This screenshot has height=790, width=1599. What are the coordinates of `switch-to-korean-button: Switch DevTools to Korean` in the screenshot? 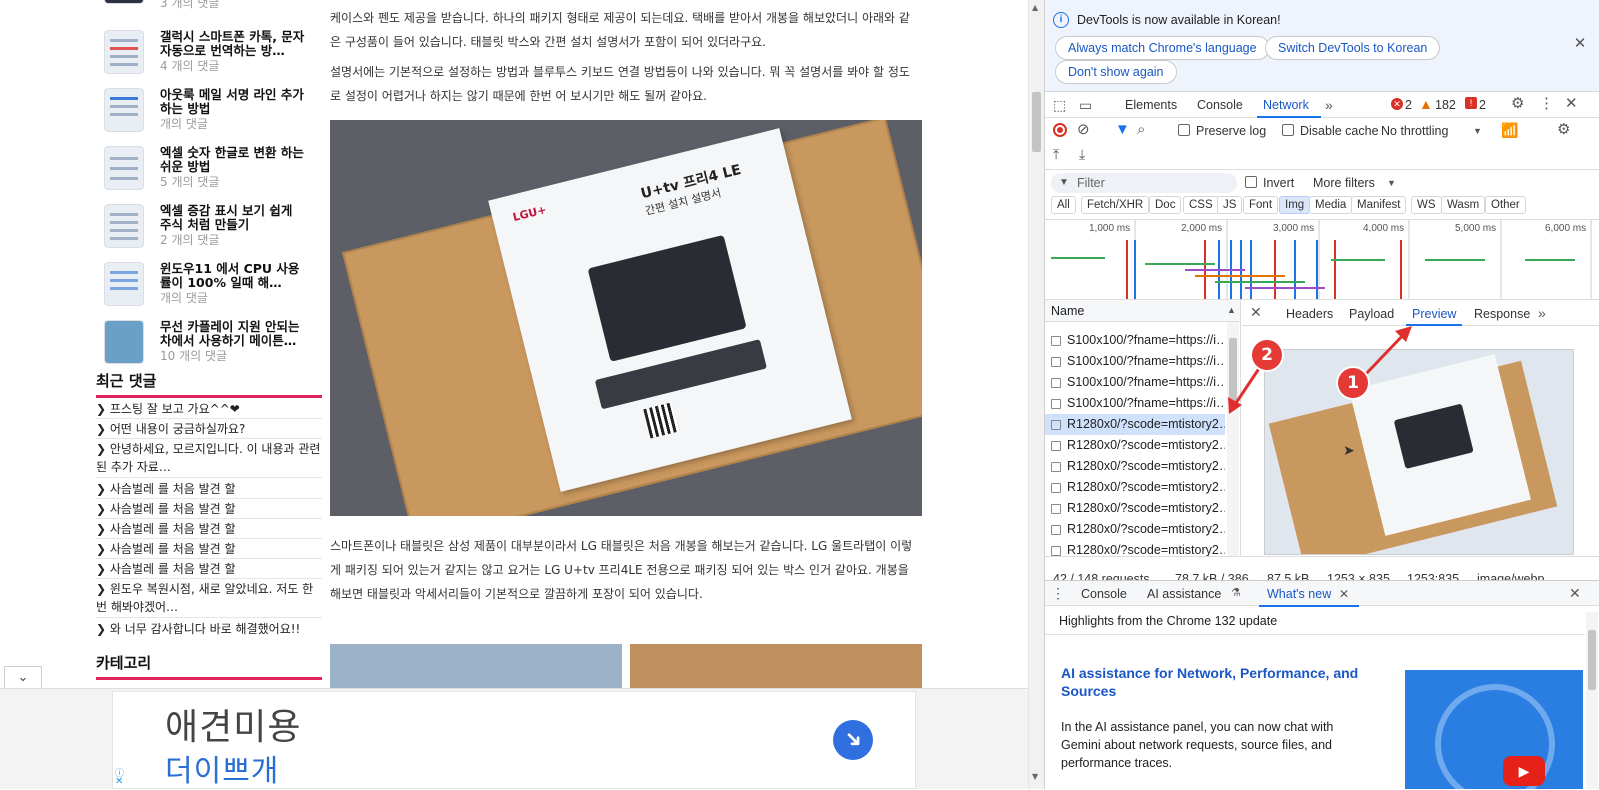 It's located at (1353, 48).